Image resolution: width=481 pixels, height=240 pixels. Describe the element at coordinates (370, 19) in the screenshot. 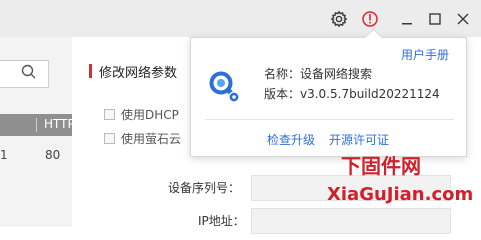

I see `info-icon` at that location.